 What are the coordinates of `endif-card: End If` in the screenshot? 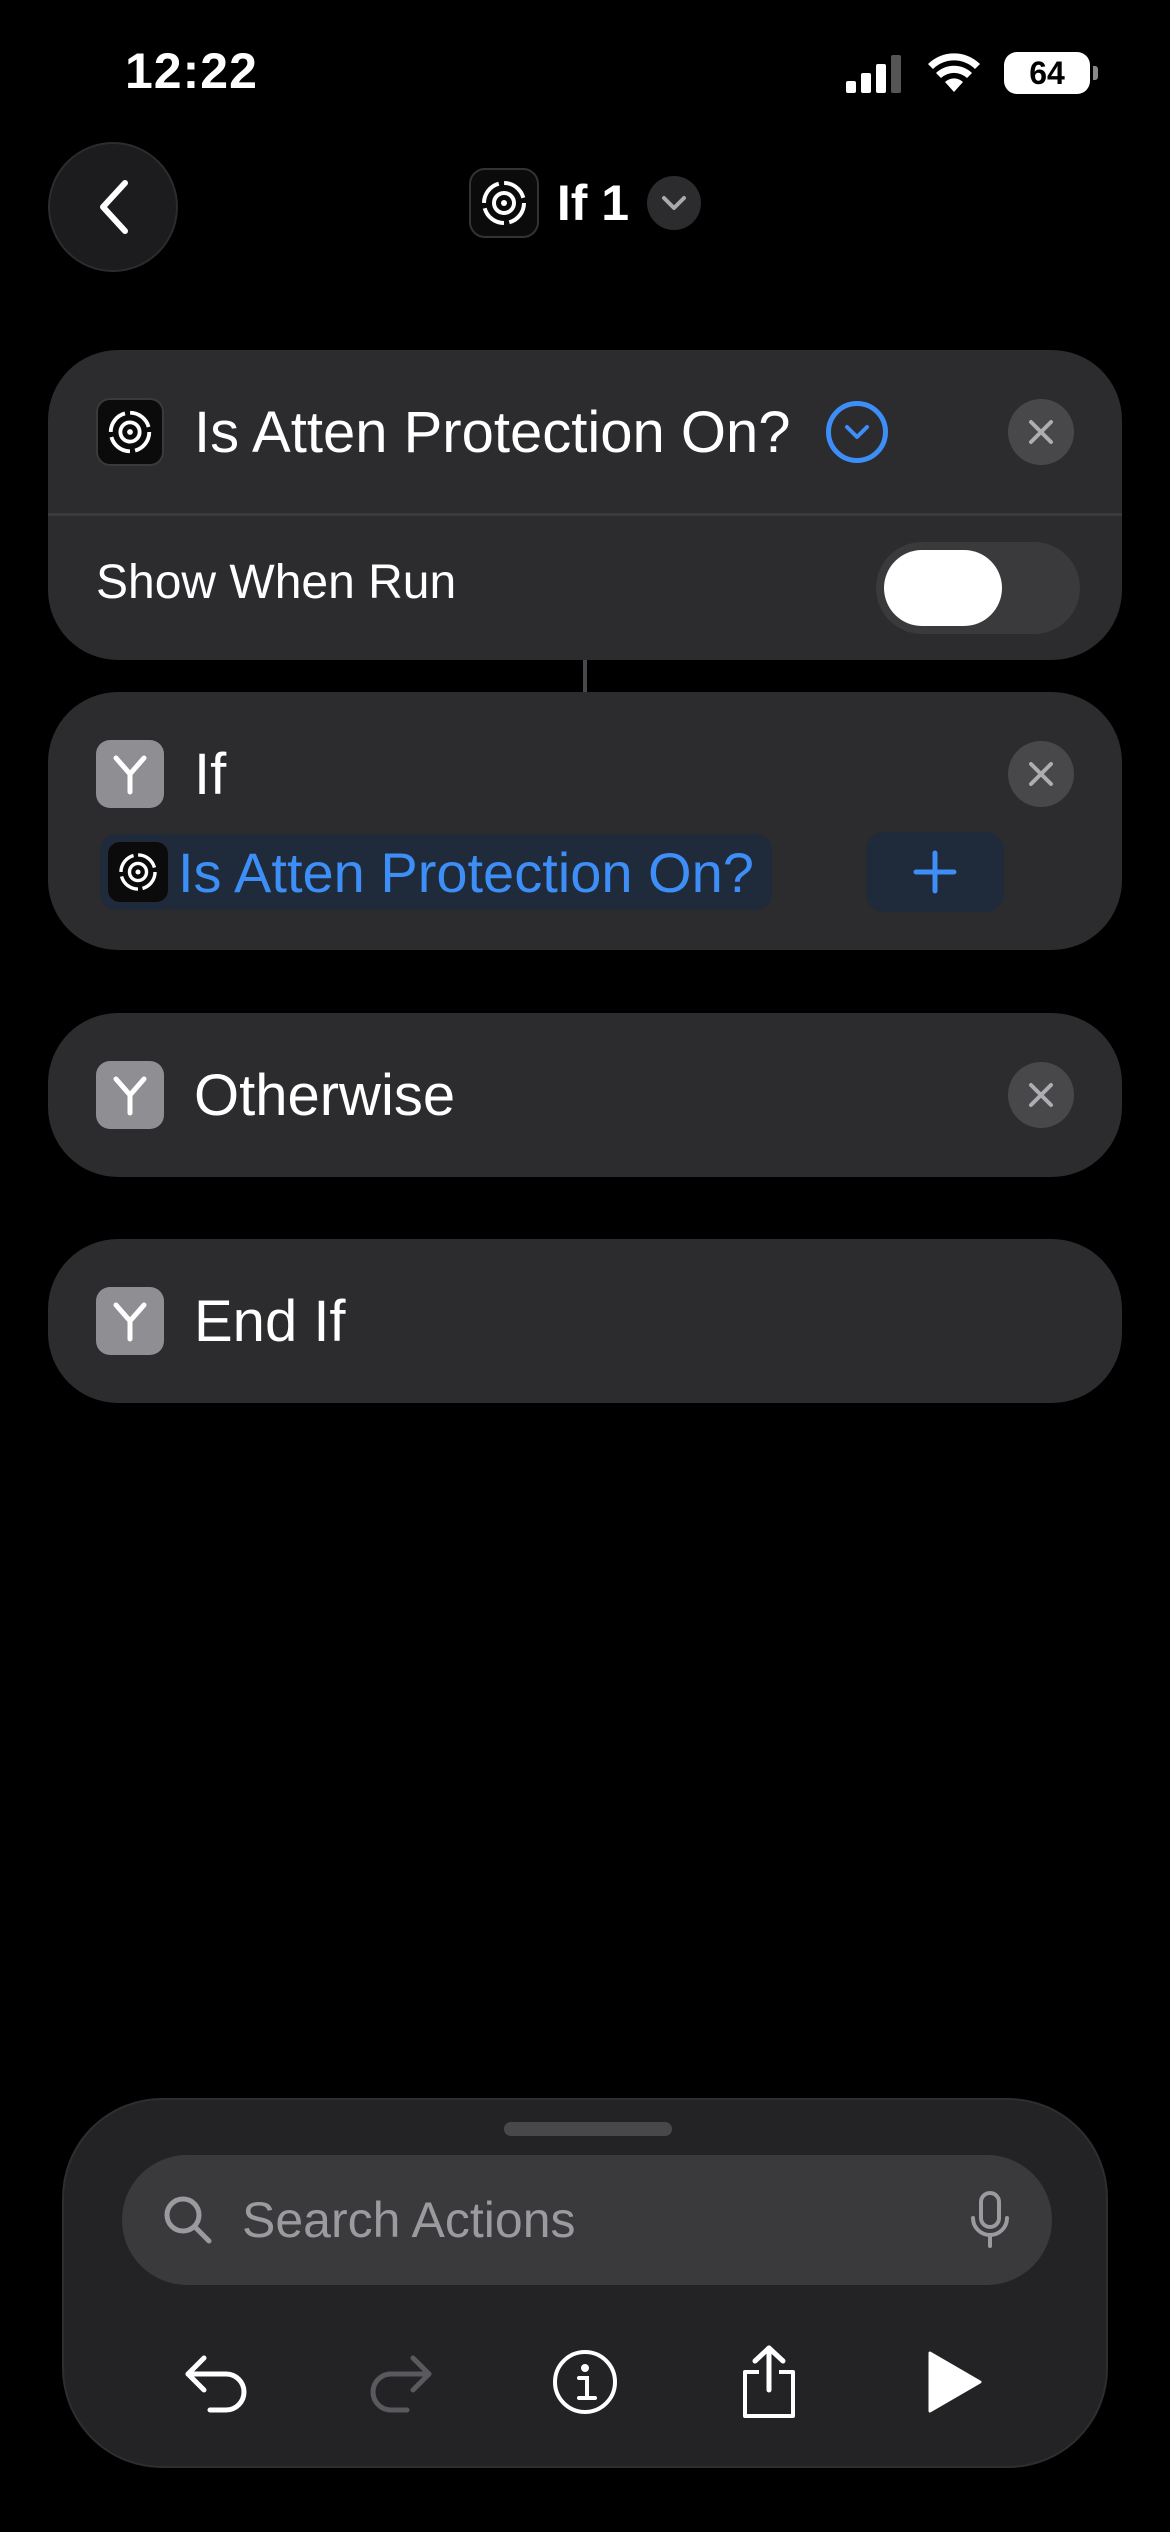 It's located at (585, 1321).